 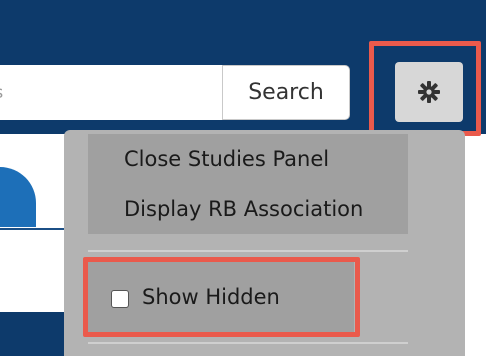 What do you see at coordinates (32, 334) in the screenshot?
I see `panel-footer-bar` at bounding box center [32, 334].